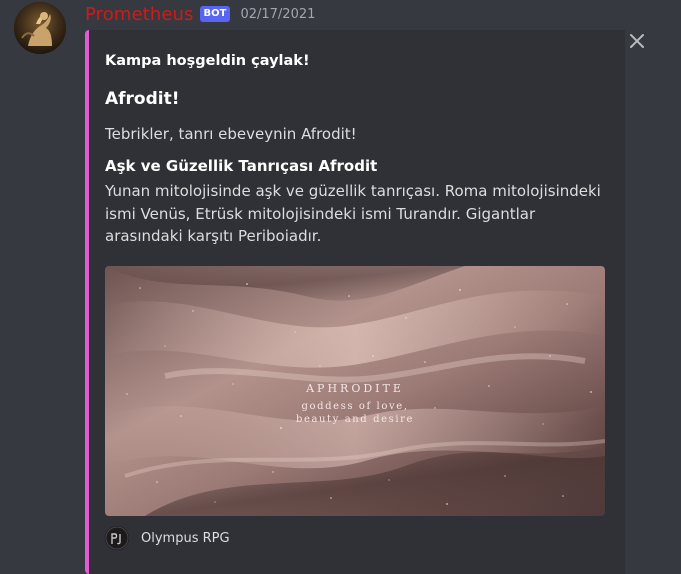 The image size is (681, 574). Describe the element at coordinates (139, 14) in the screenshot. I see `username: Prometheus` at that location.